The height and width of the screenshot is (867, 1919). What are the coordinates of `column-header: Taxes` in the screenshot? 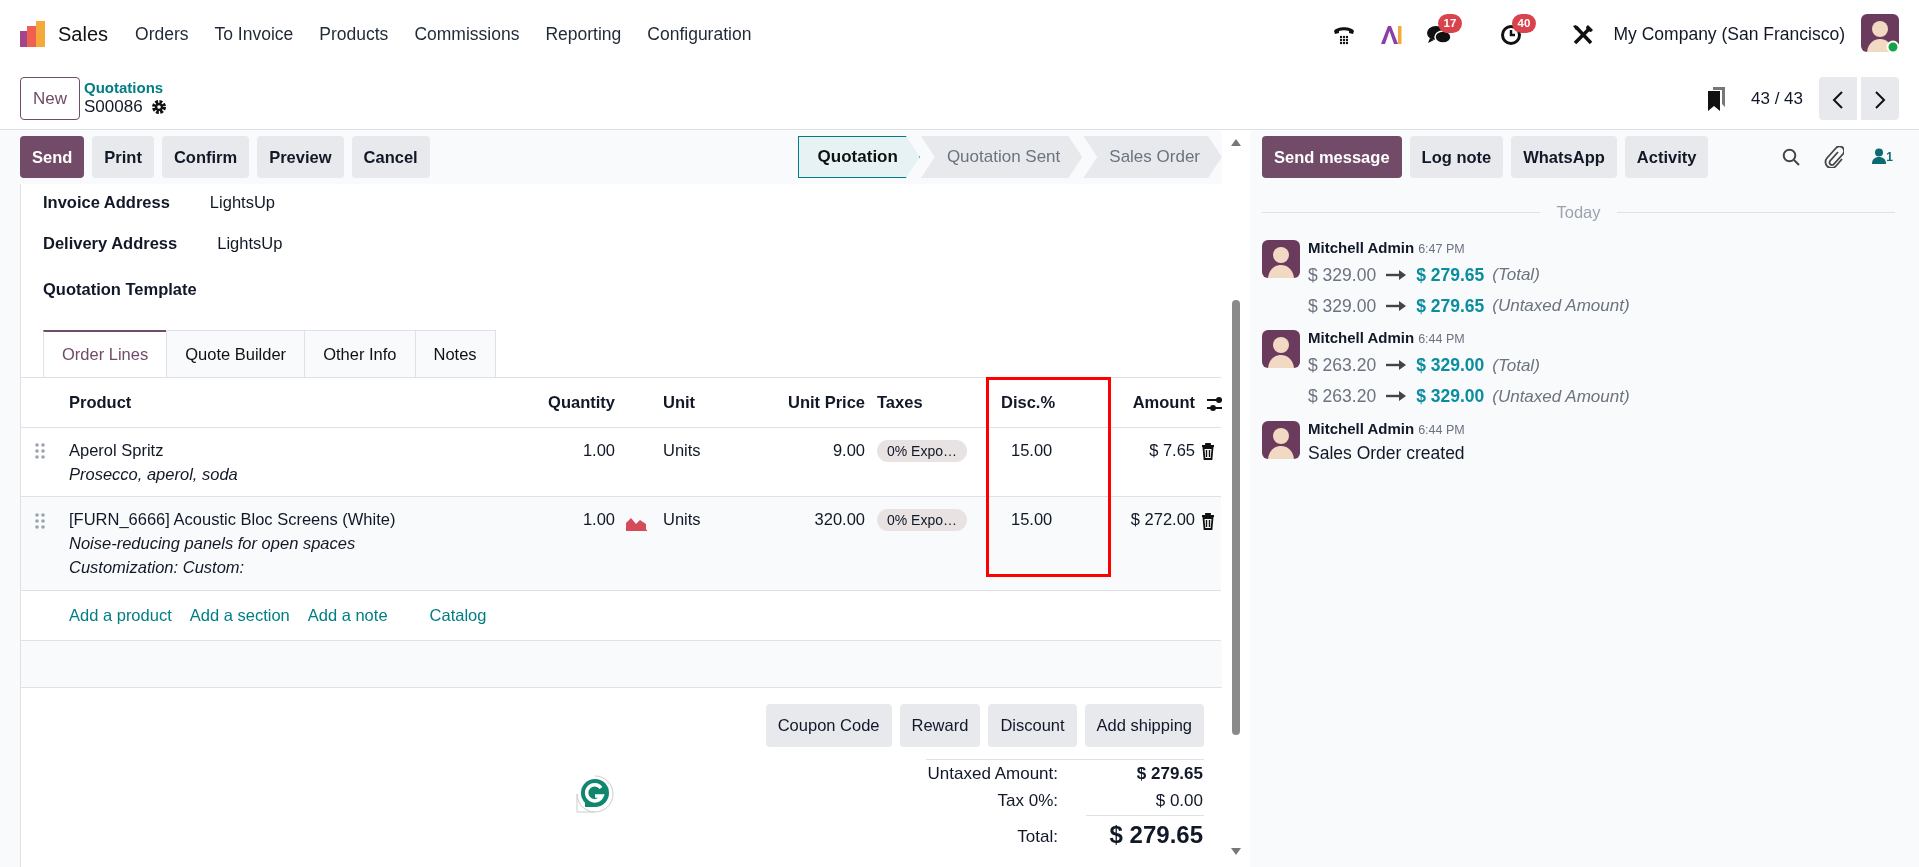 It's located at (900, 401).